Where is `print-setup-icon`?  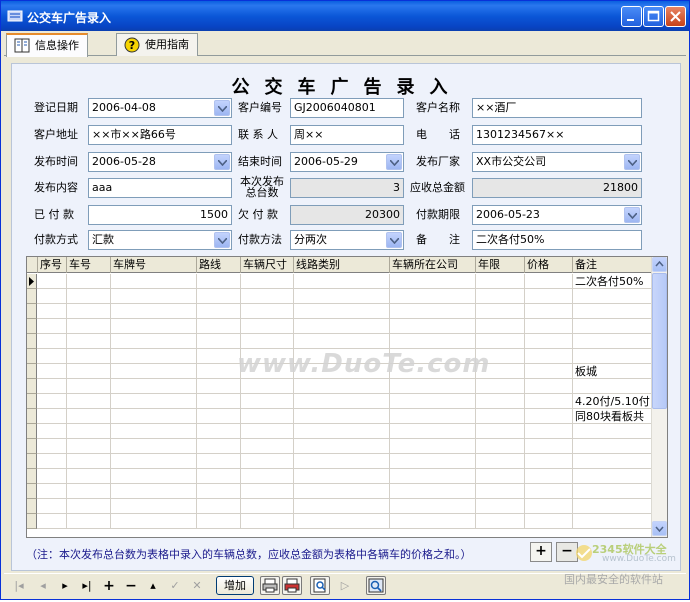
print-setup-icon is located at coordinates (292, 585).